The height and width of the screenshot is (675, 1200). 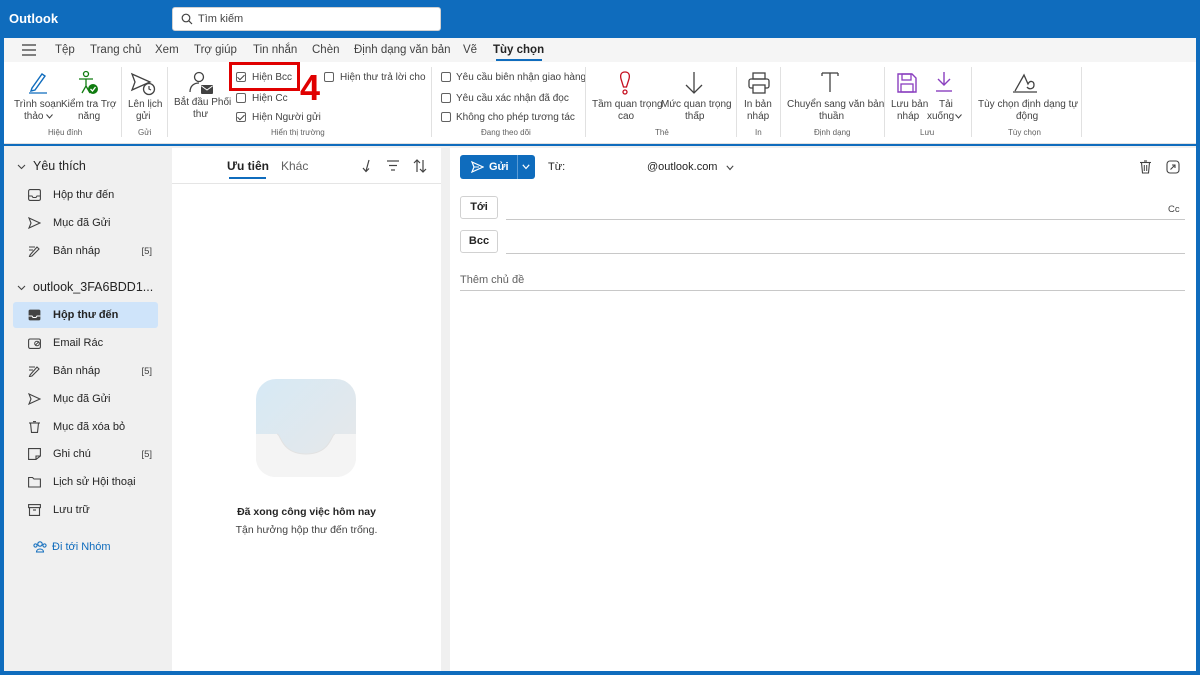 What do you see at coordinates (402, 50) in the screenshot?
I see `tab-format-text: Định dạng văn bản` at bounding box center [402, 50].